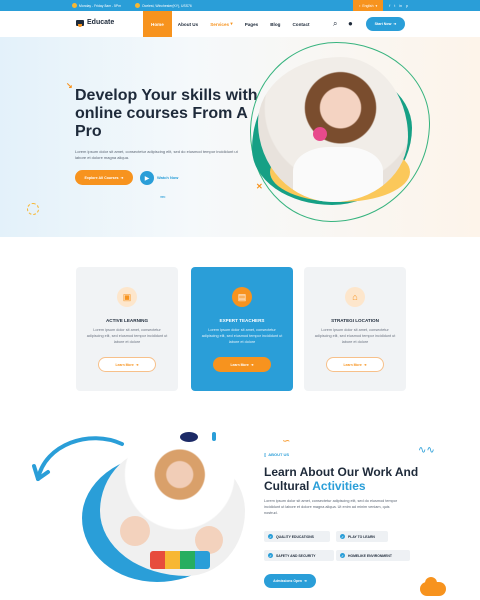 The height and width of the screenshot is (600, 480). Describe the element at coordinates (259, 186) in the screenshot. I see `cross-deco-icon: ✕` at that location.